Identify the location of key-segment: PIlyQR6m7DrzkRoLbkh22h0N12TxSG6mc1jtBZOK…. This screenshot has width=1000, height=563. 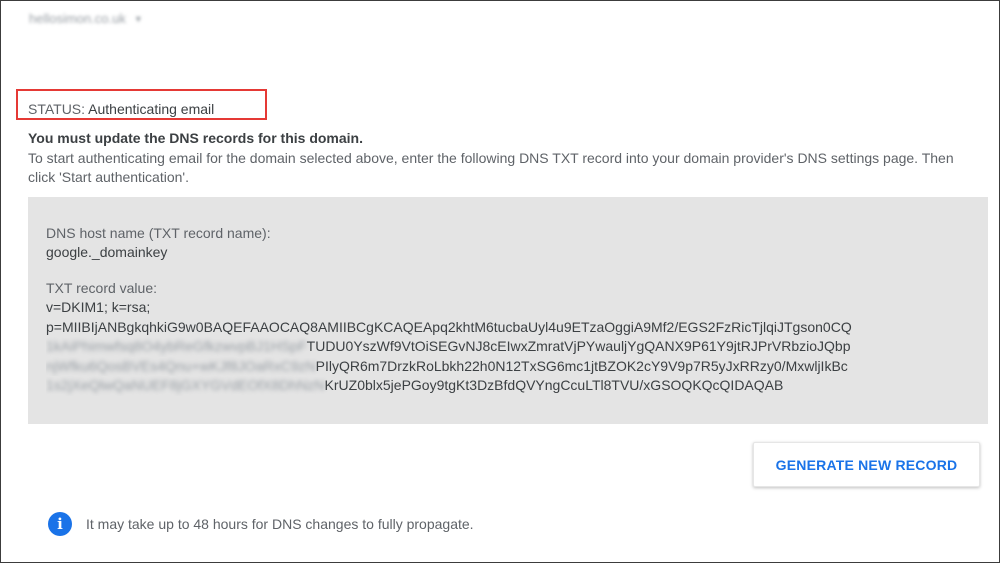
(581, 365).